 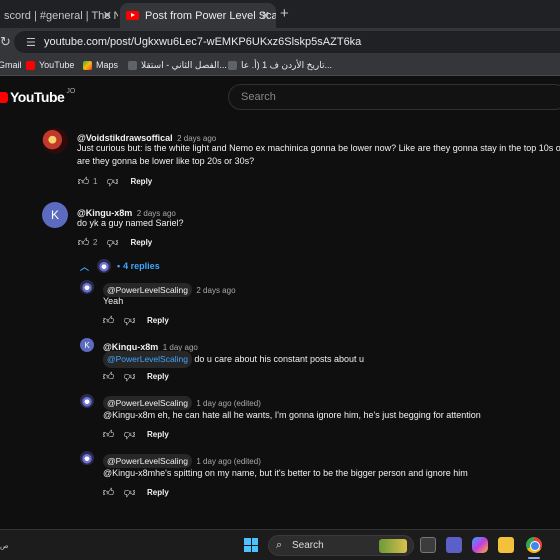 I want to click on file-explorer-icon, so click(x=506, y=545).